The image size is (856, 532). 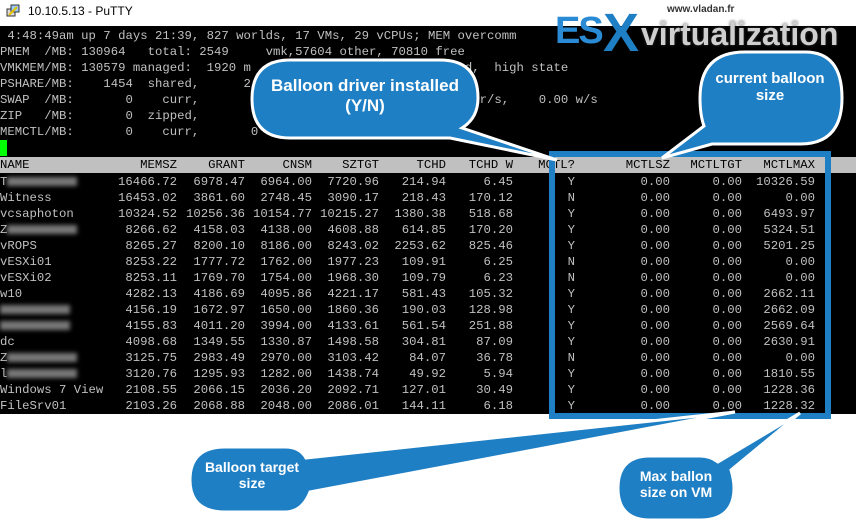 What do you see at coordinates (365, 95) in the screenshot?
I see `callout-driver: Balloon driver installed (Y/N)` at bounding box center [365, 95].